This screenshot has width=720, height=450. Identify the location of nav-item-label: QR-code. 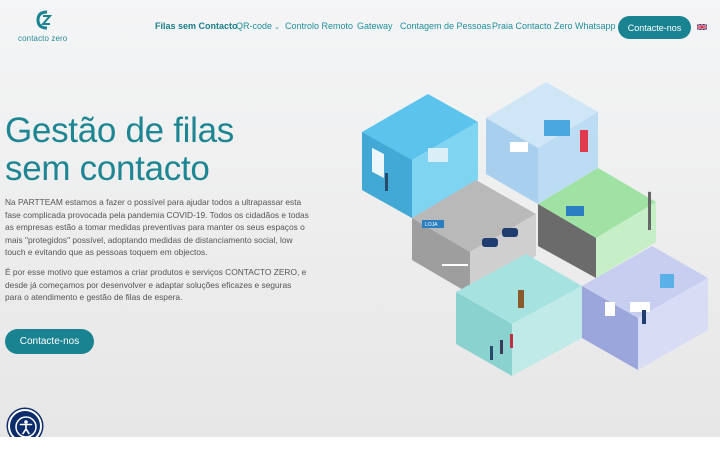
(254, 26).